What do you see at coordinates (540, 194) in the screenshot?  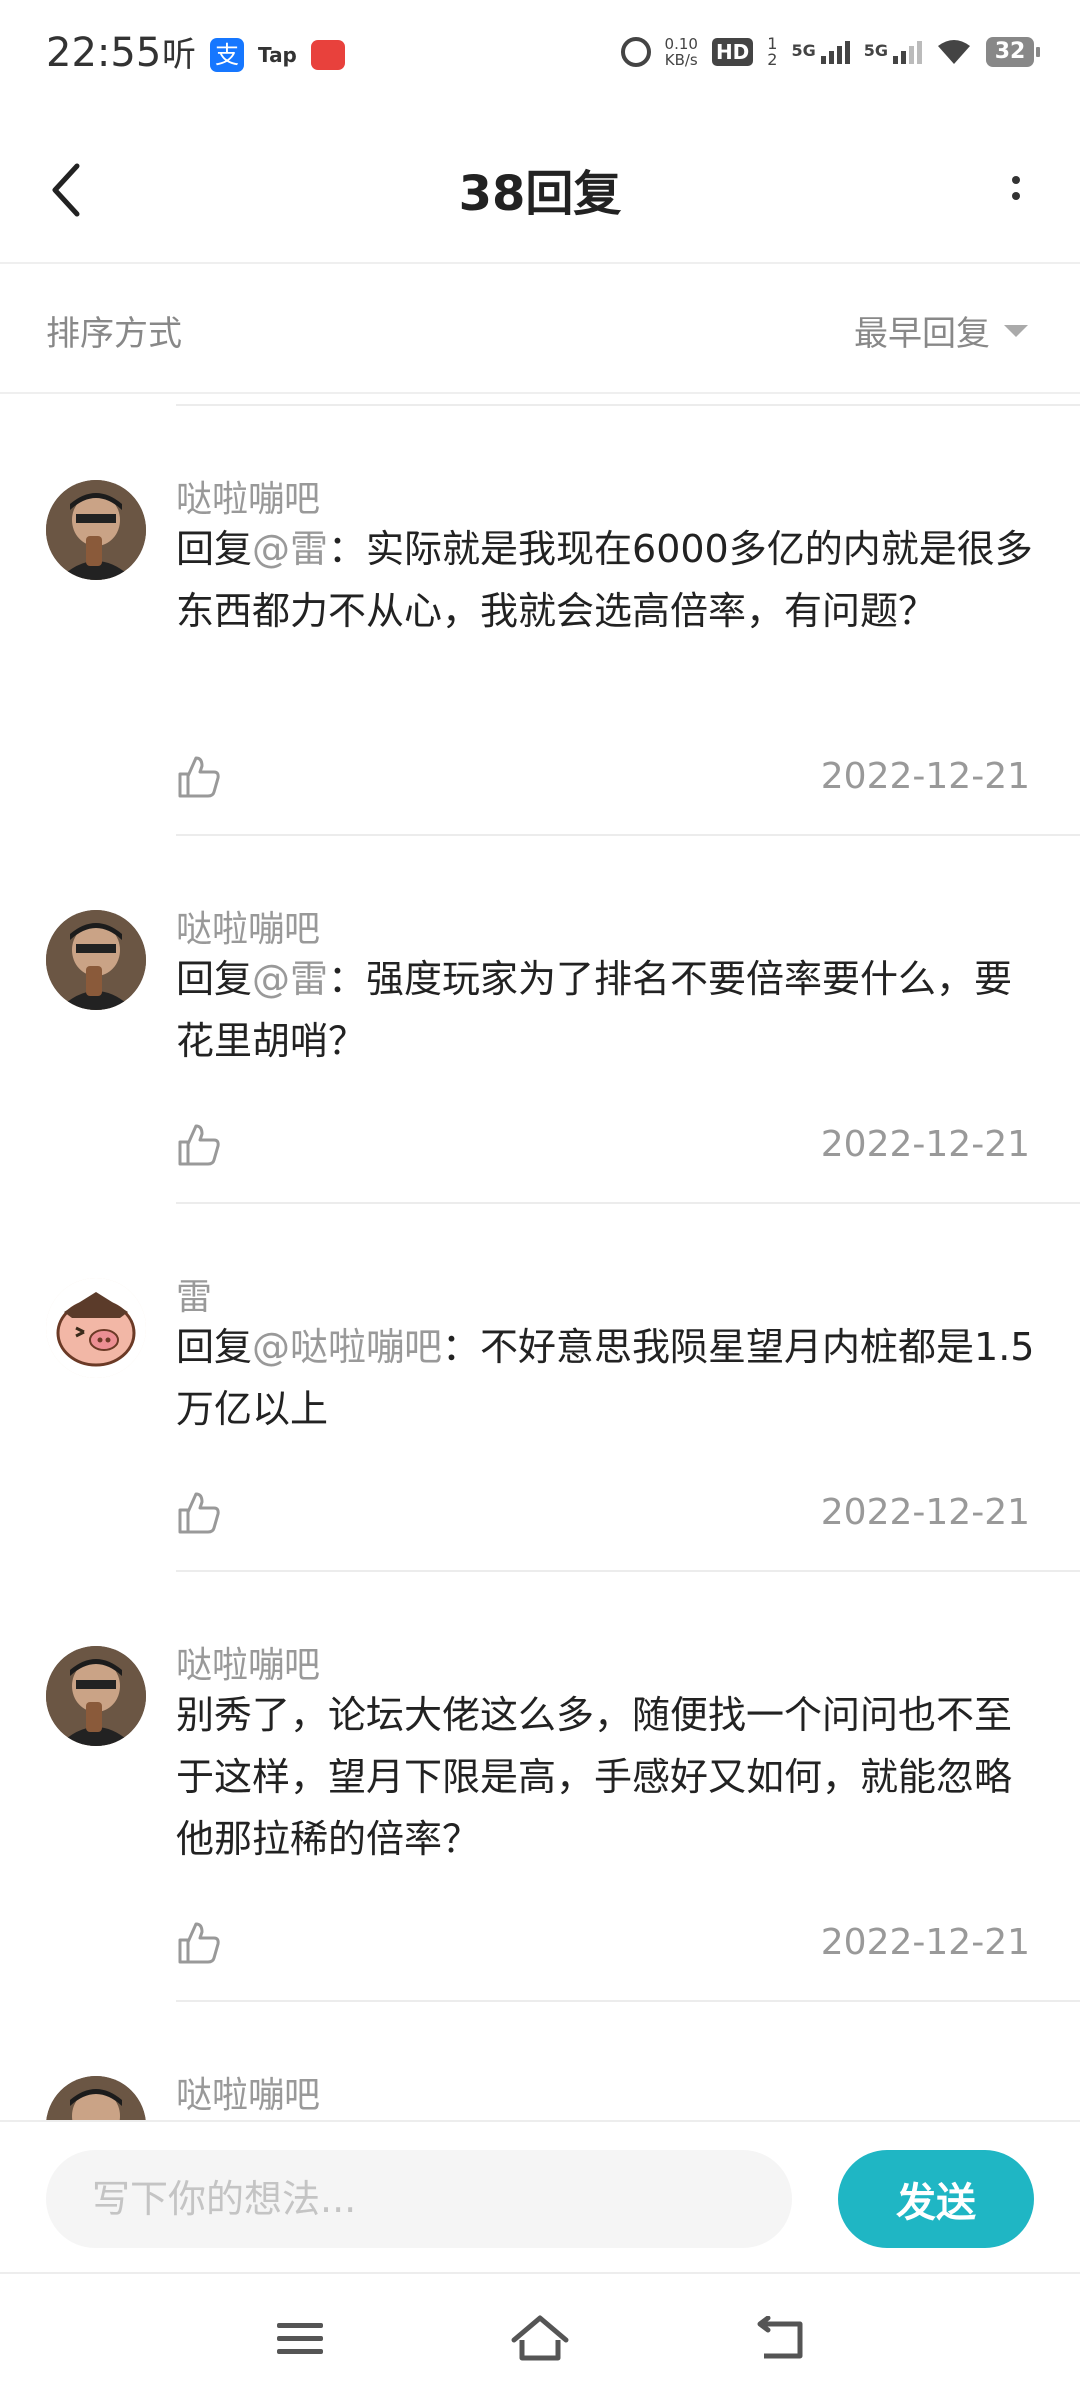 I see `page-title: 38回复` at bounding box center [540, 194].